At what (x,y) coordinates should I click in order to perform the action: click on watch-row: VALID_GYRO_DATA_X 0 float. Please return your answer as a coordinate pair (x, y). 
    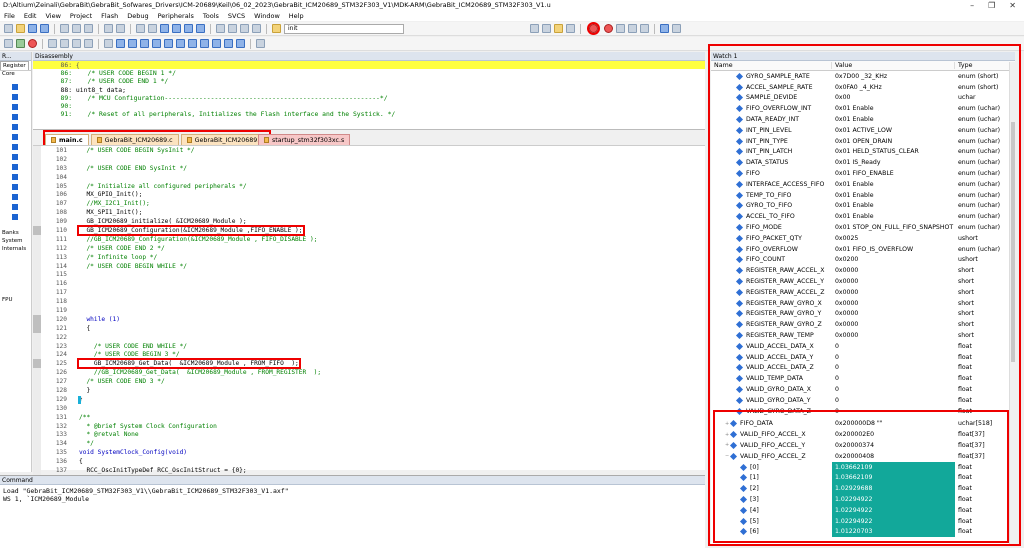
    Looking at the image, I should click on (863, 389).